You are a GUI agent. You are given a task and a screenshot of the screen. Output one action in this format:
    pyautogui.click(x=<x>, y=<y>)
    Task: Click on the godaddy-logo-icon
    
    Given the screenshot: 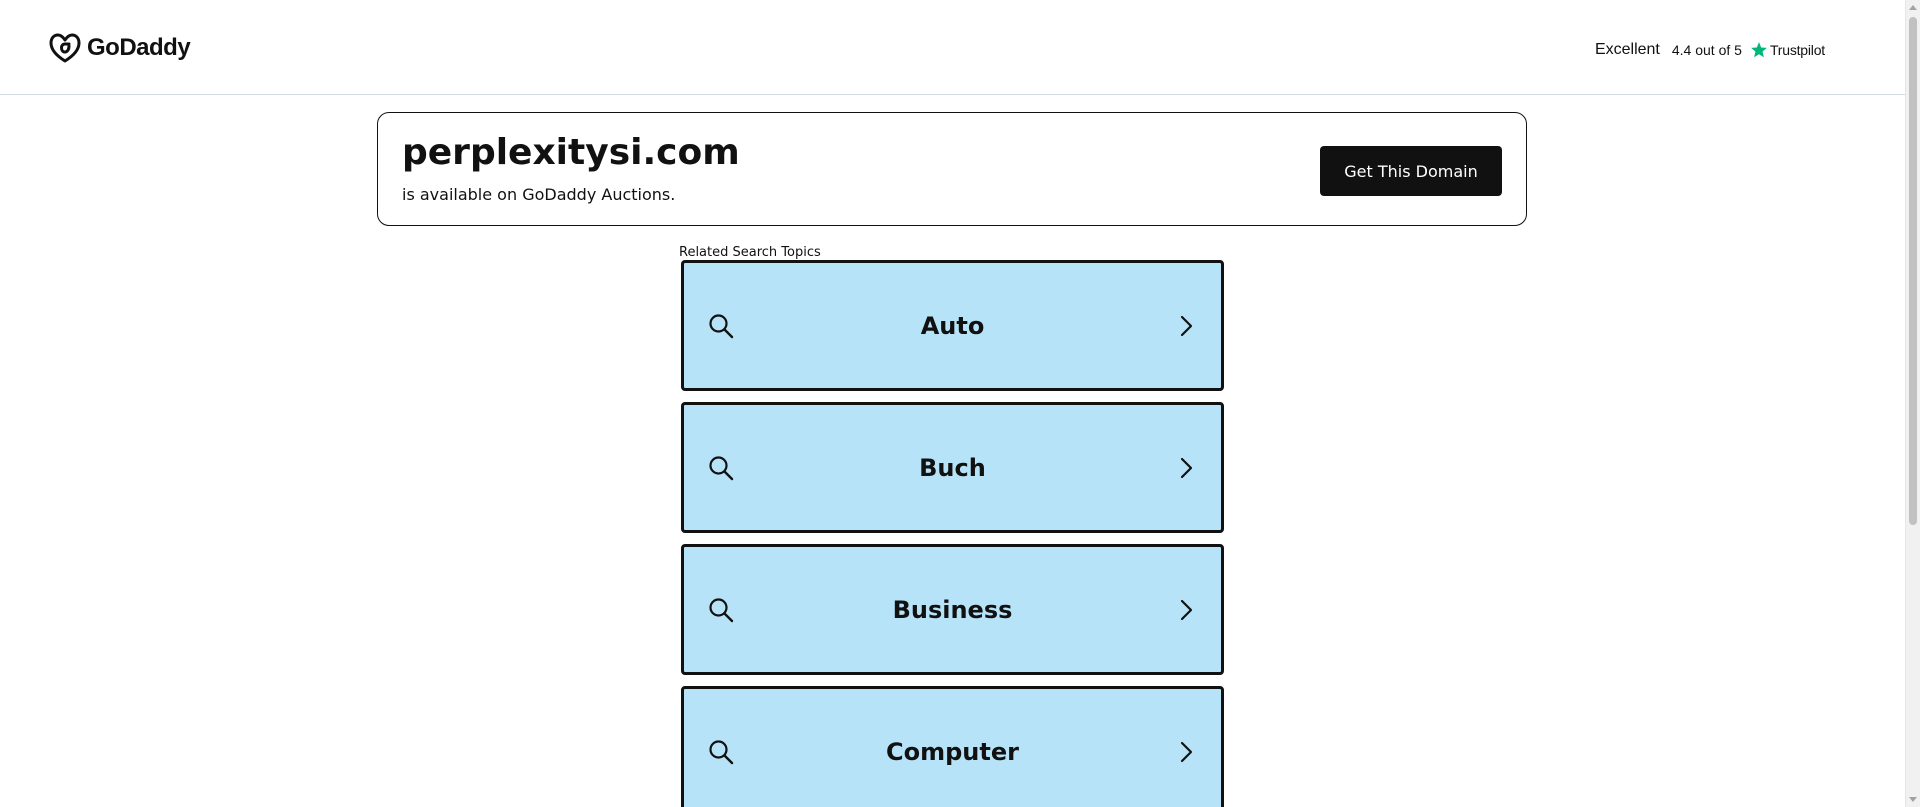 What is the action you would take?
    pyautogui.click(x=65, y=48)
    